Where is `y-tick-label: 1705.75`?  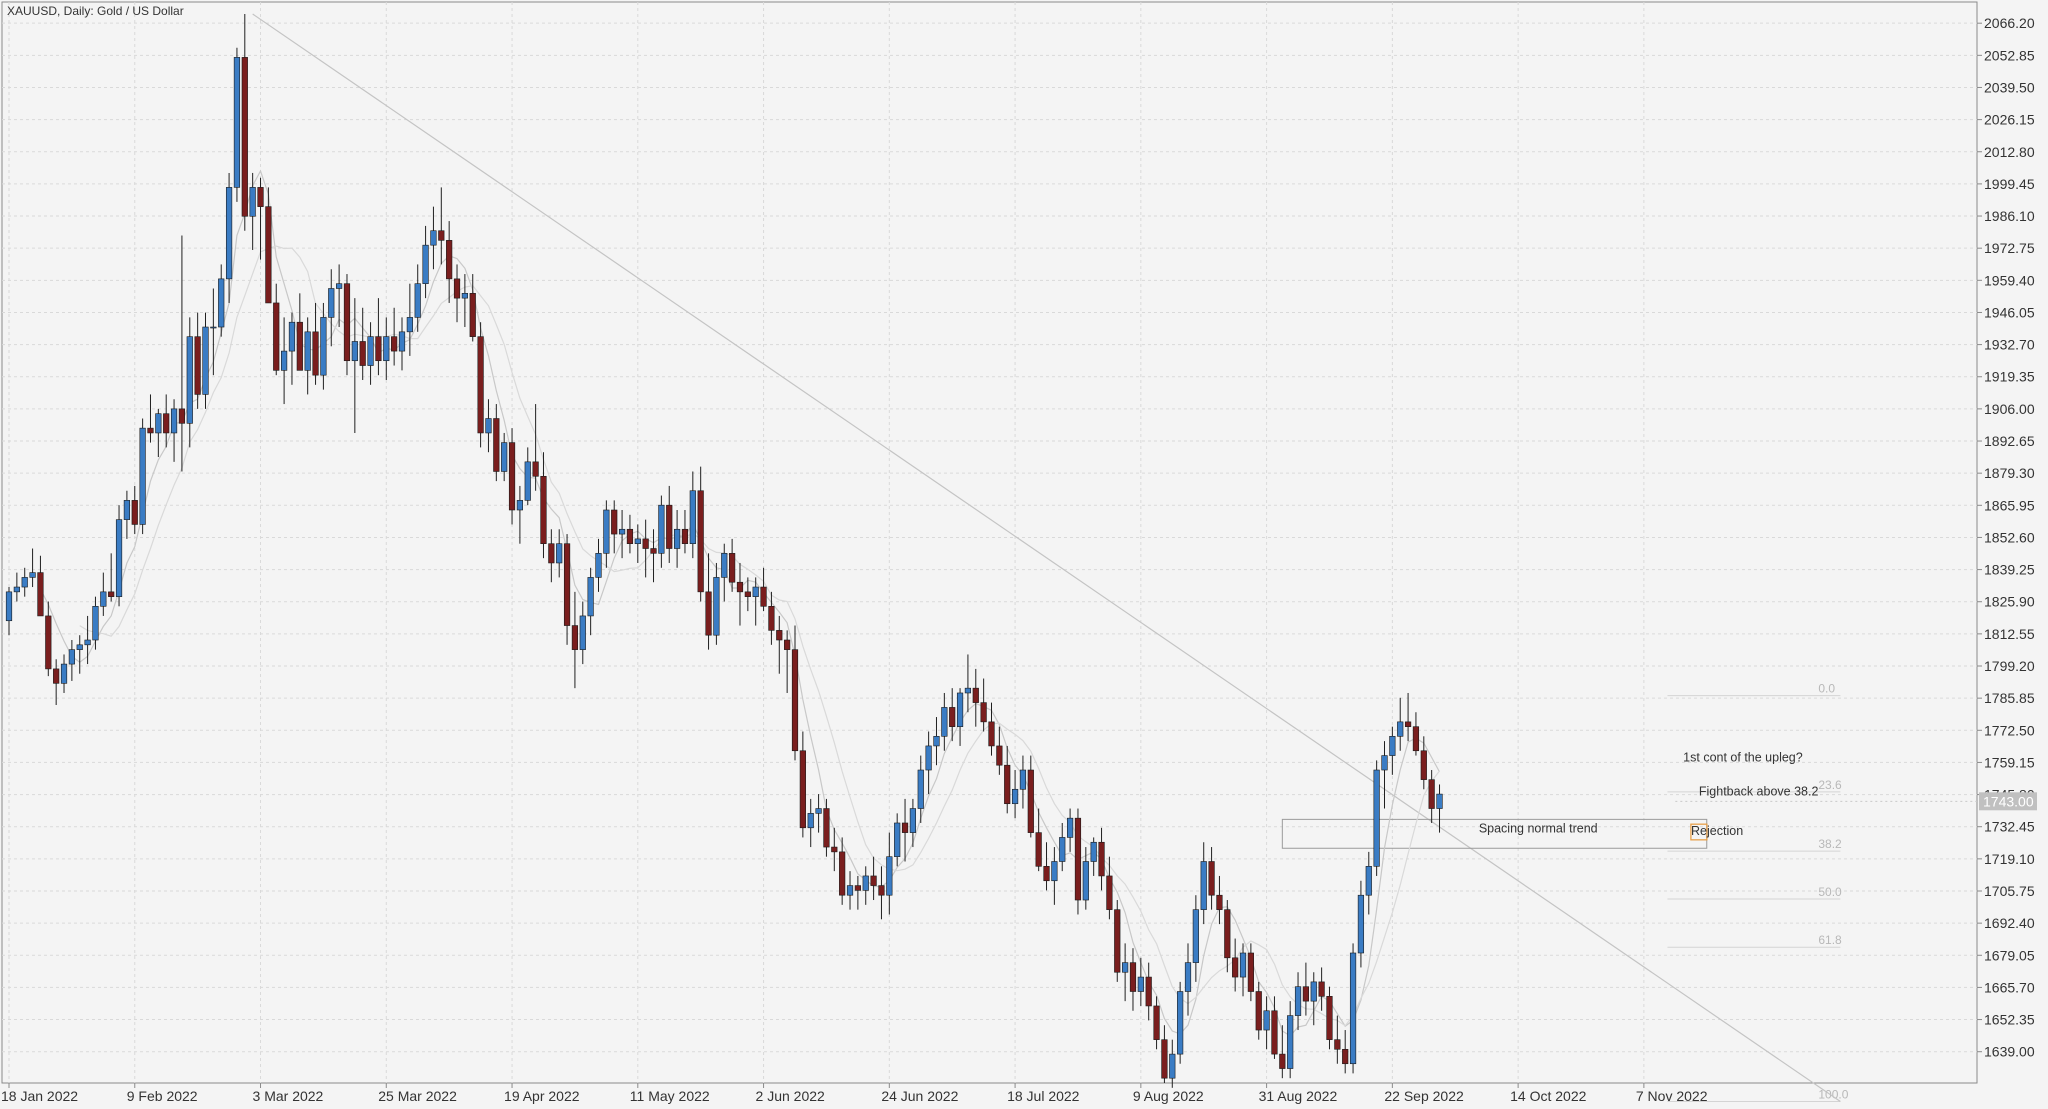 y-tick-label: 1705.75 is located at coordinates (2009, 891).